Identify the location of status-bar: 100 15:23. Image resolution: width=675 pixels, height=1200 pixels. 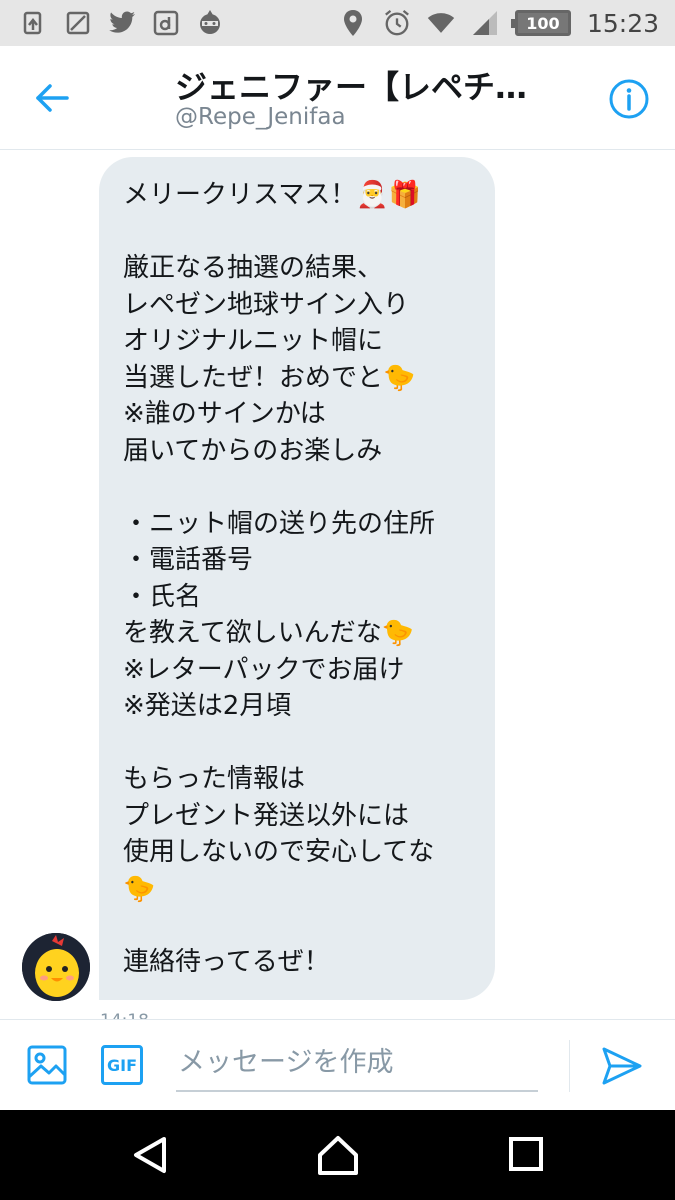
(337, 23).